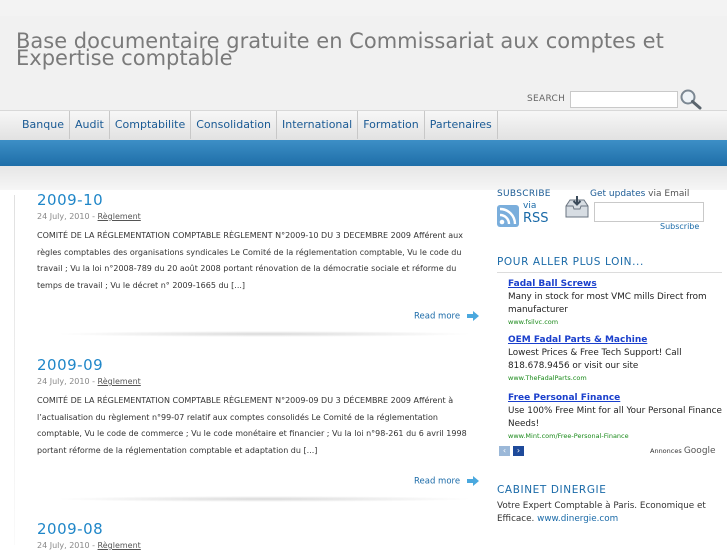  Describe the element at coordinates (363, 8) in the screenshot. I see `top-strip` at that location.